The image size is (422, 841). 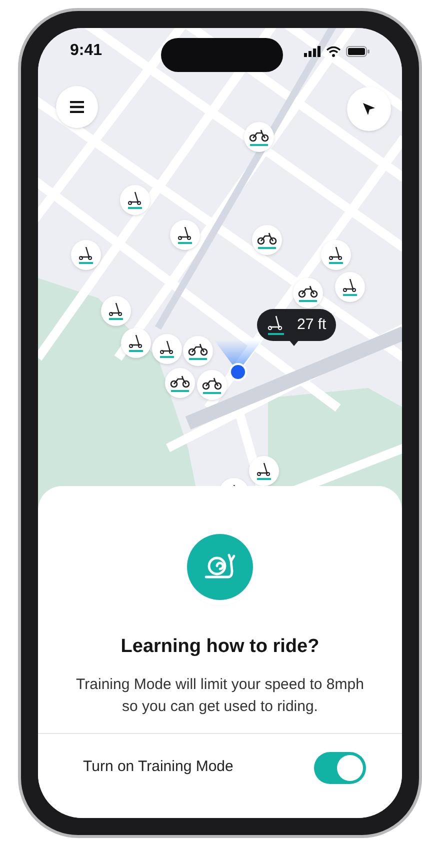 I want to click on signal-icon, so click(x=312, y=51).